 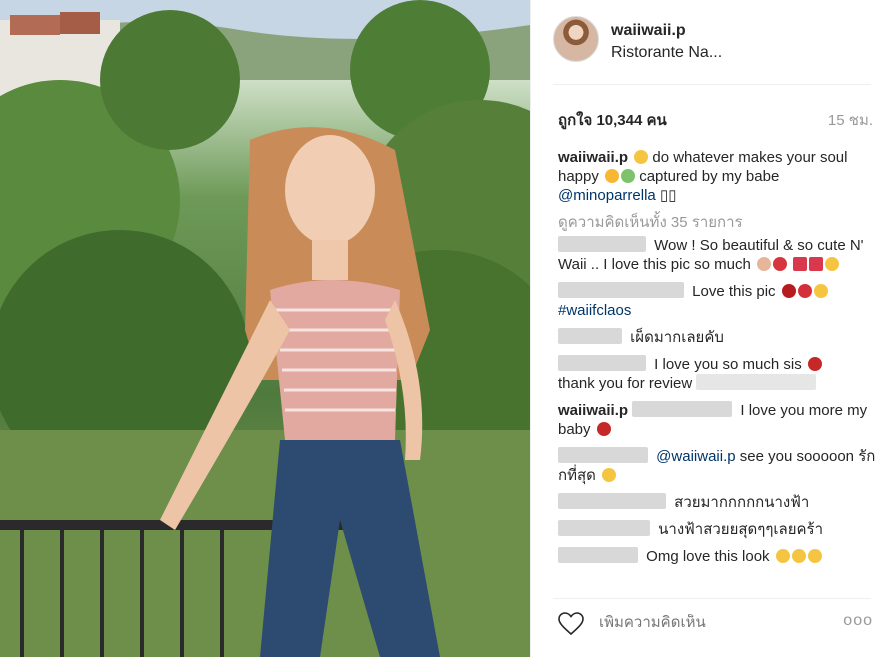 I want to click on caption-mention: @minoparrella, so click(x=607, y=195).